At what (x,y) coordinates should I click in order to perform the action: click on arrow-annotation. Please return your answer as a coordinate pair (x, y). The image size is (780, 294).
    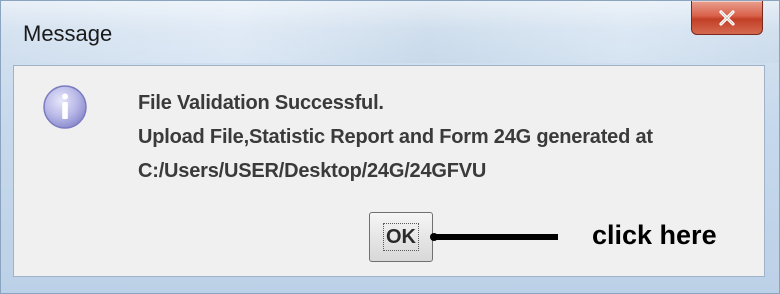
    Looking at the image, I should click on (494, 237).